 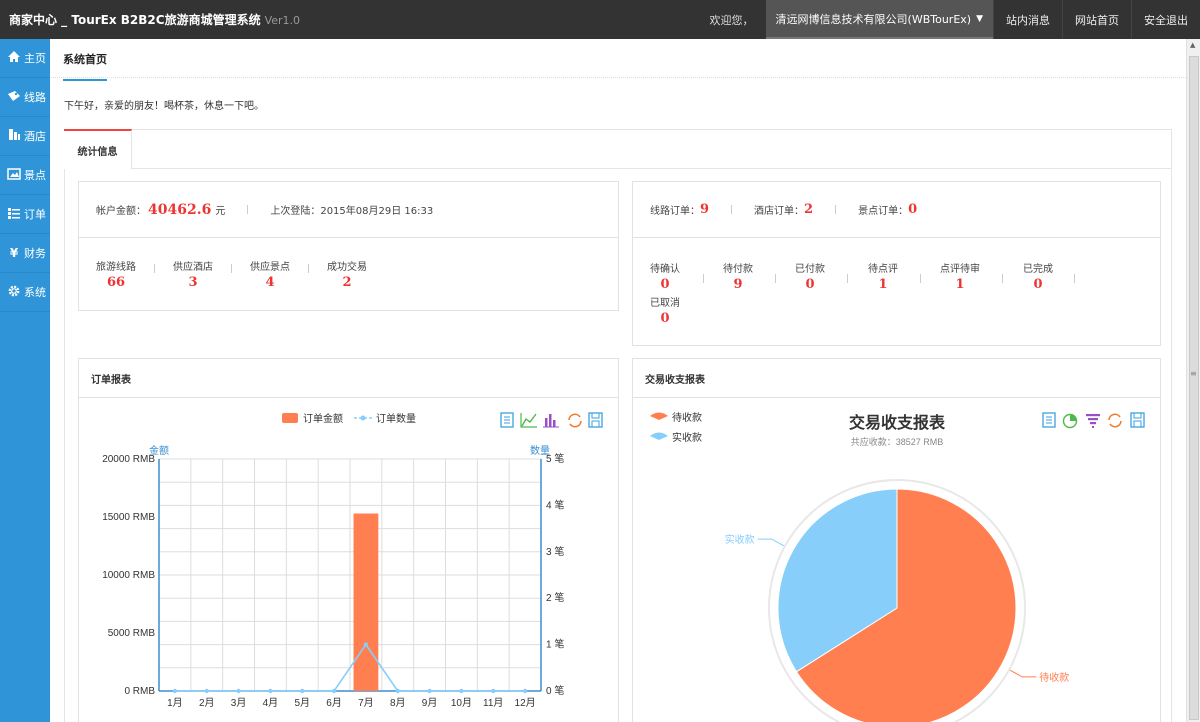 What do you see at coordinates (25, 292) in the screenshot?
I see `sidebar-item-system: 系统` at bounding box center [25, 292].